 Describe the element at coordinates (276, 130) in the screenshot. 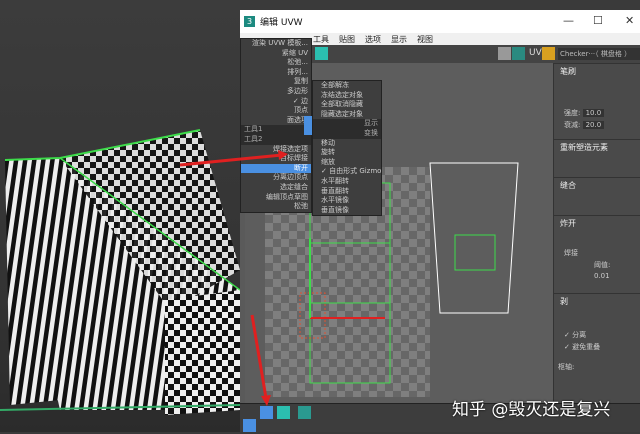

I see `menu-header: 工具1` at that location.